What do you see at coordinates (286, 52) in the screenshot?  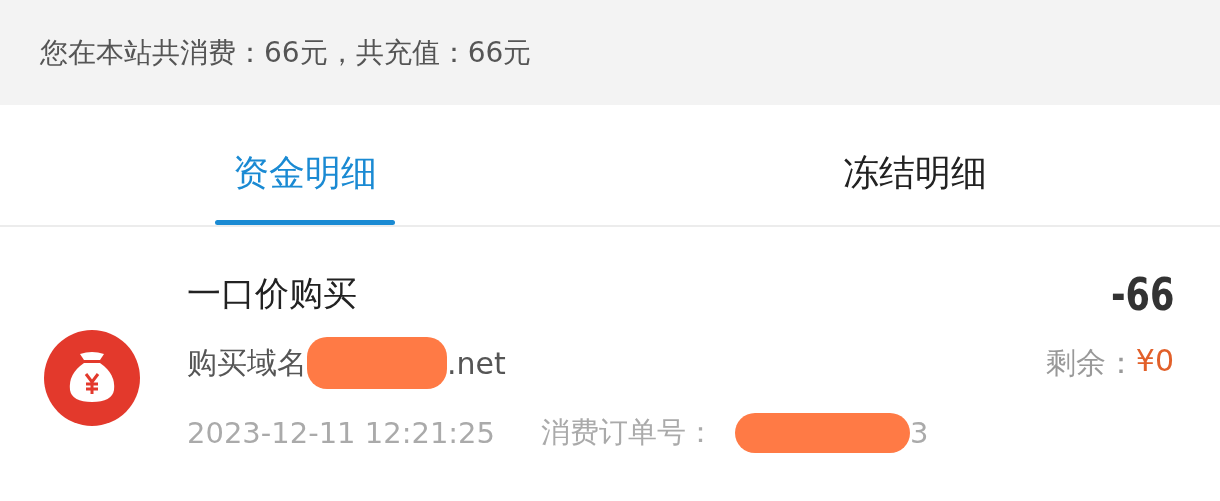 I see `summary-text: 您在本站共消费：66元，共充值：66元` at bounding box center [286, 52].